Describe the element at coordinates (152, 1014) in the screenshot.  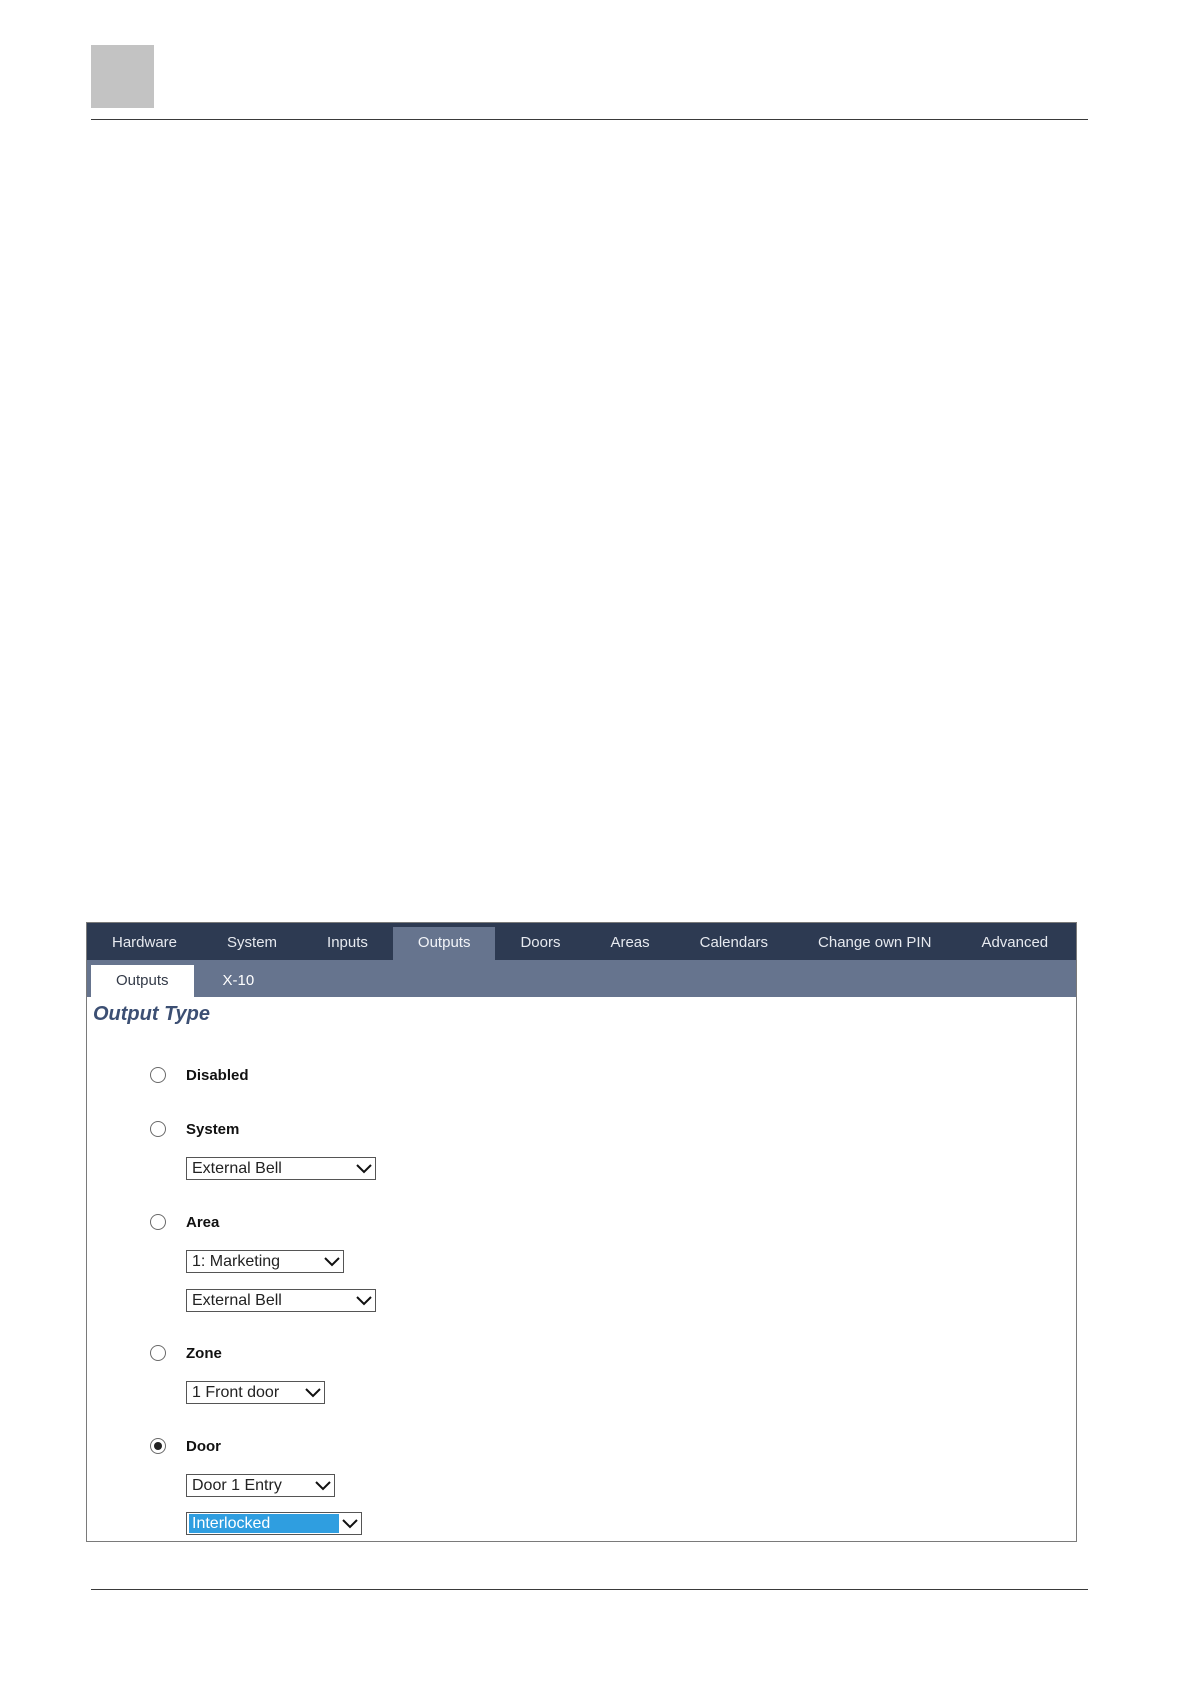
I see `section-title: Output Type` at that location.